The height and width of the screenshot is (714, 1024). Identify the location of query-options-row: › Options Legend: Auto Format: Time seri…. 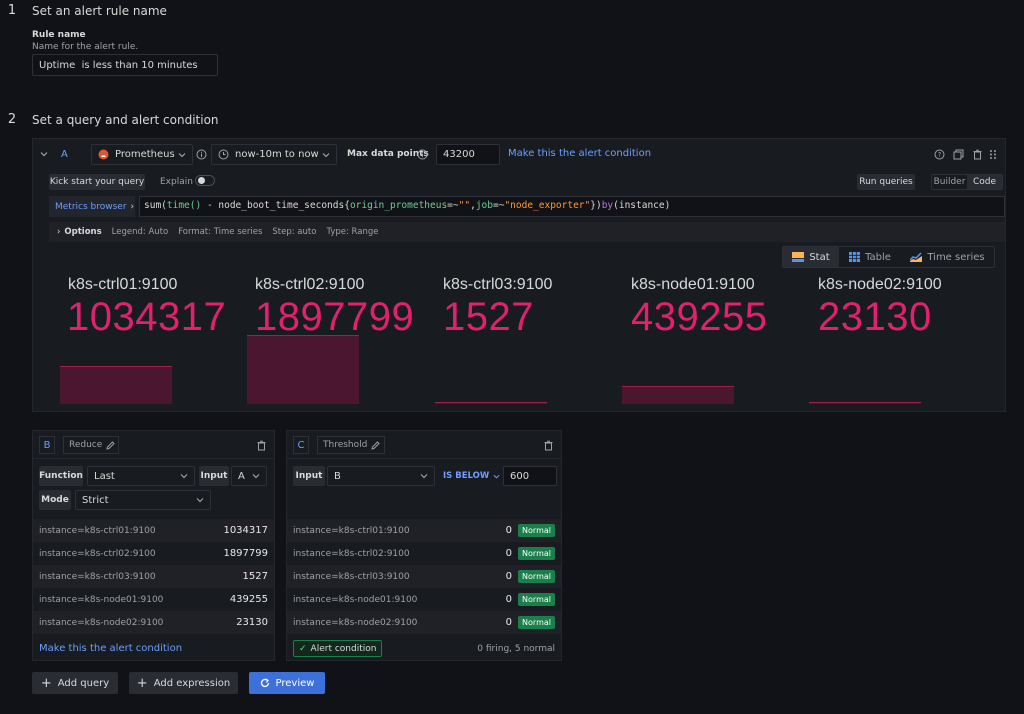
(527, 232).